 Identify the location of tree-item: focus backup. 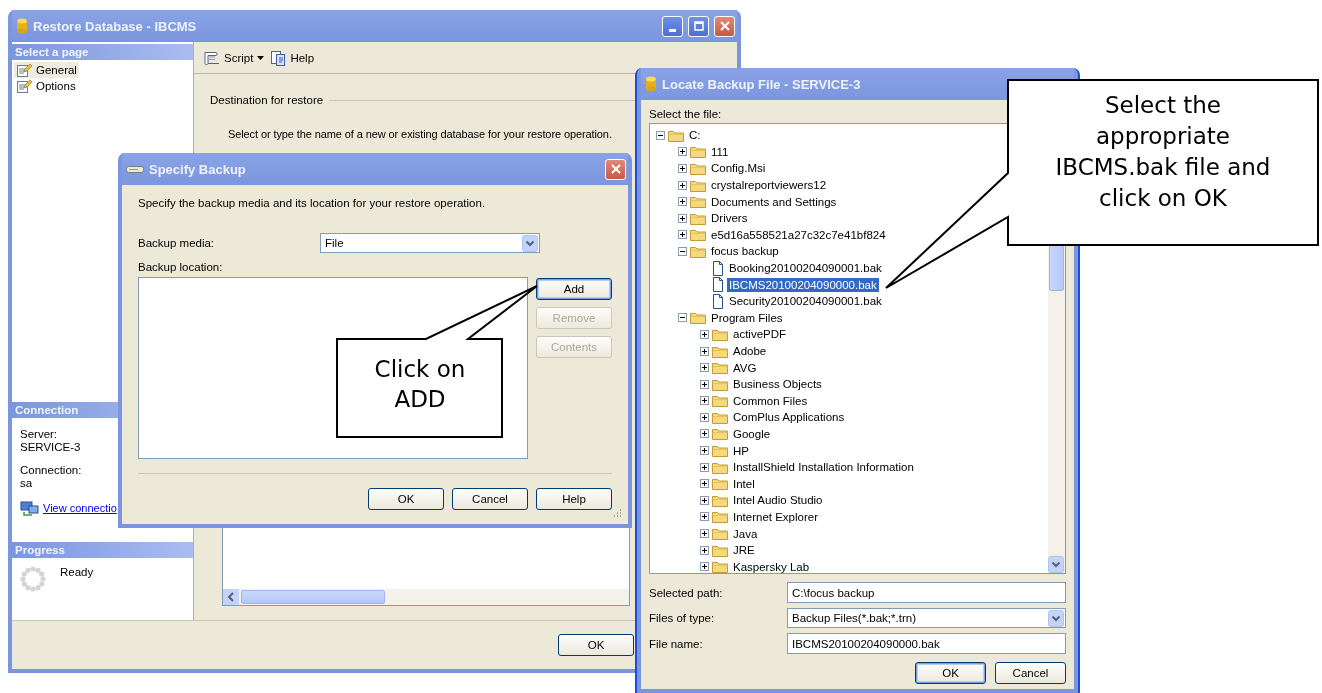
(745, 251).